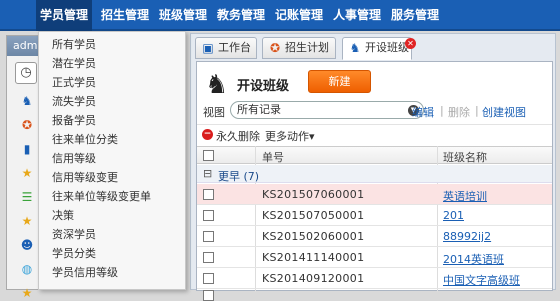  Describe the element at coordinates (238, 136) in the screenshot. I see `permanent-delete-button: 永久删除` at that location.